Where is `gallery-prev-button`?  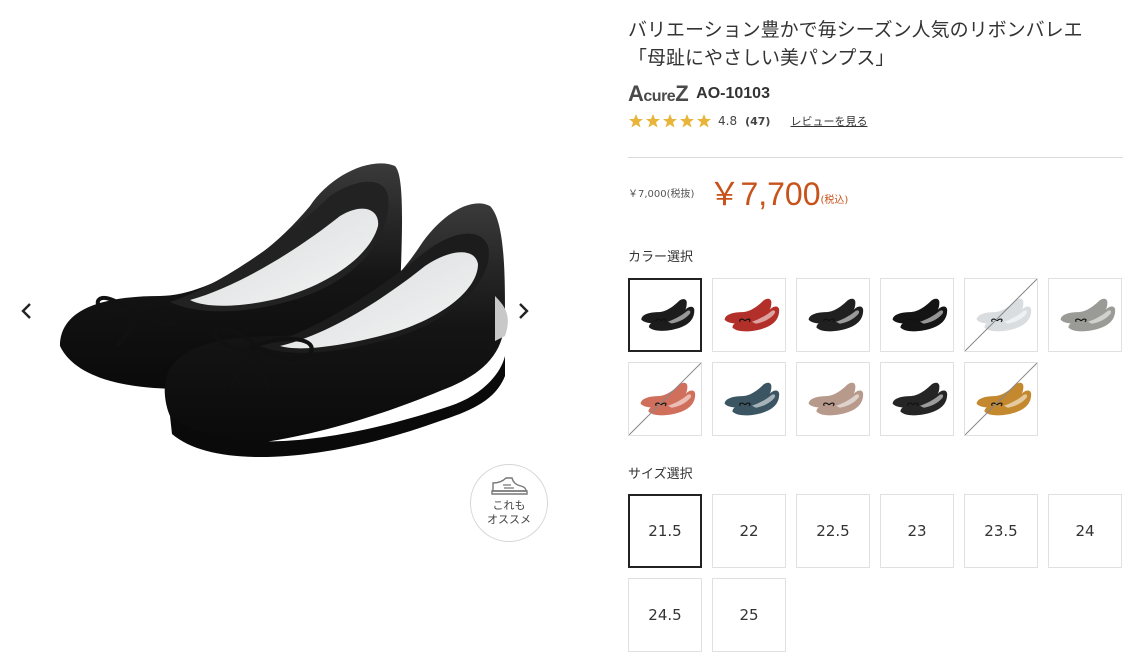 gallery-prev-button is located at coordinates (27, 311).